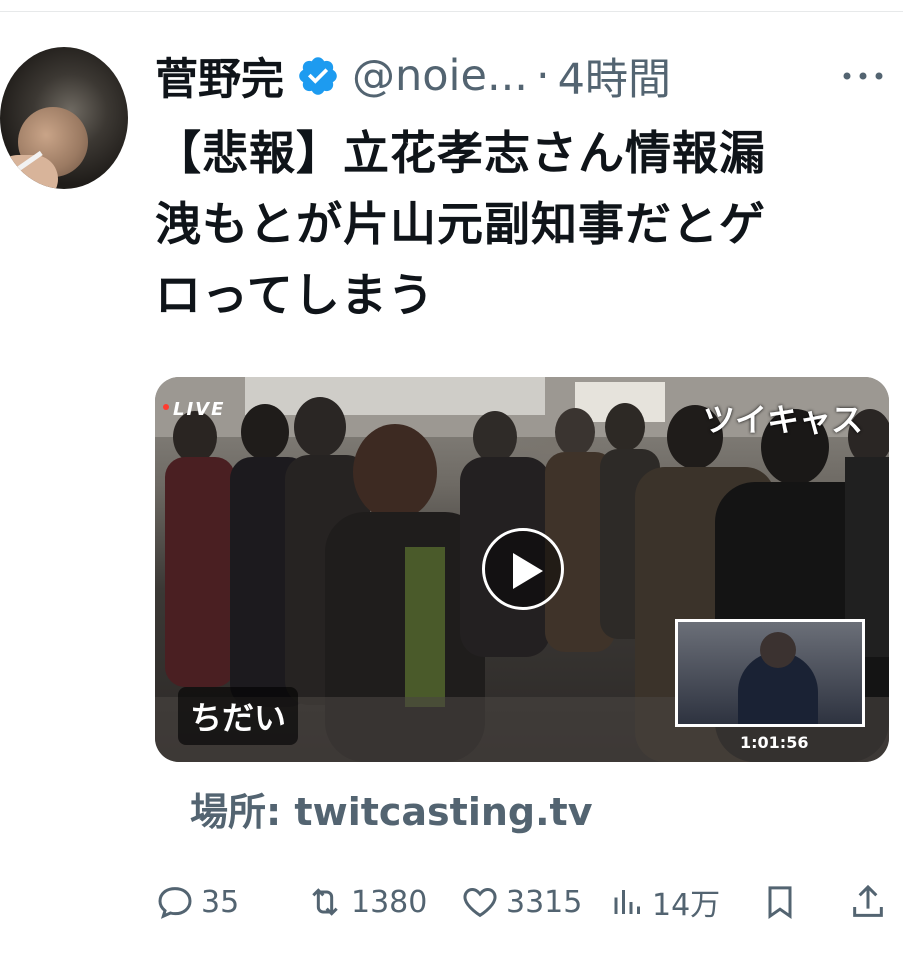 This screenshot has height=970, width=903. What do you see at coordinates (460, 224) in the screenshot?
I see `tweet-text: 【悲報】立花孝志さん情報漏 洩もとが片山元副知事だとゲ ロってしまう` at bounding box center [460, 224].